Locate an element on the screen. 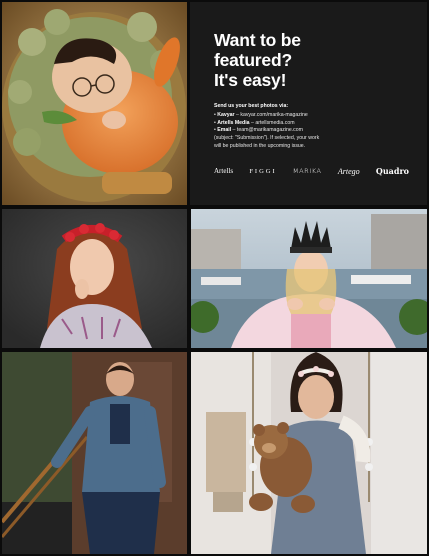  instruction-note-2: will be published in the upcoming issue. is located at coordinates (260, 145).